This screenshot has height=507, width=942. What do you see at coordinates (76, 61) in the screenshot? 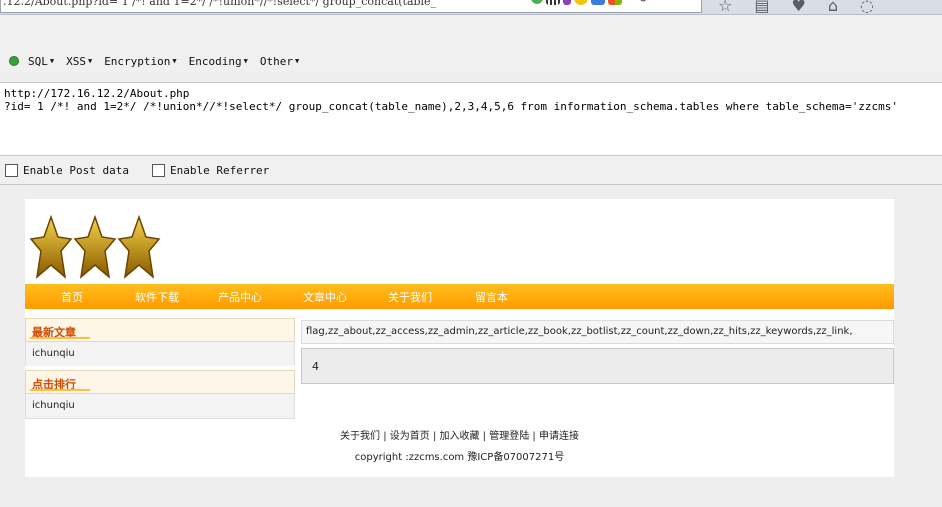
I see `menu-label: XSS` at bounding box center [76, 61].